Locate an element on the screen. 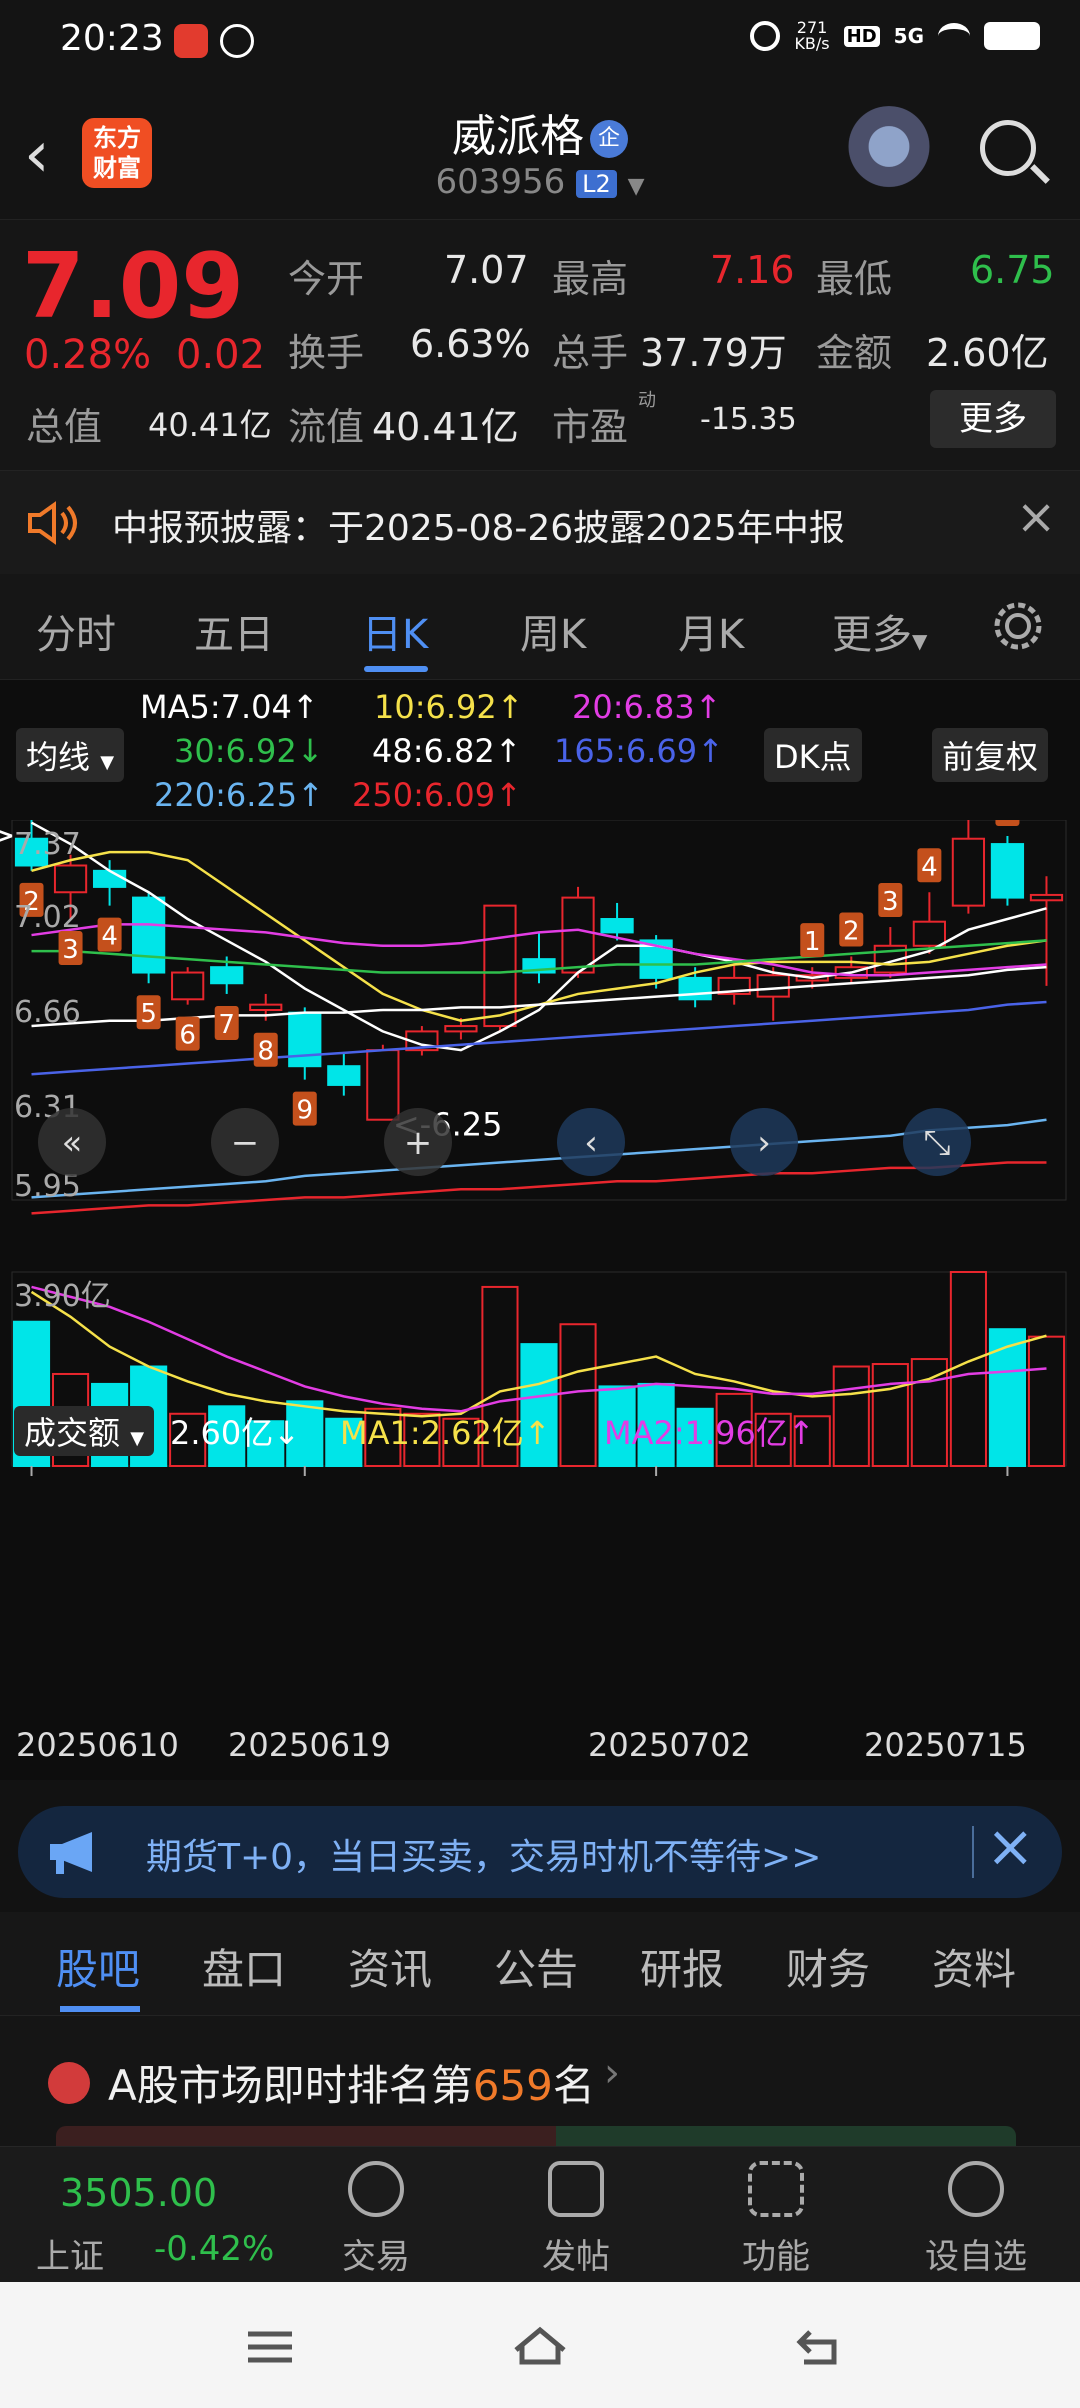  yuan-icon is located at coordinates (376, 2189).